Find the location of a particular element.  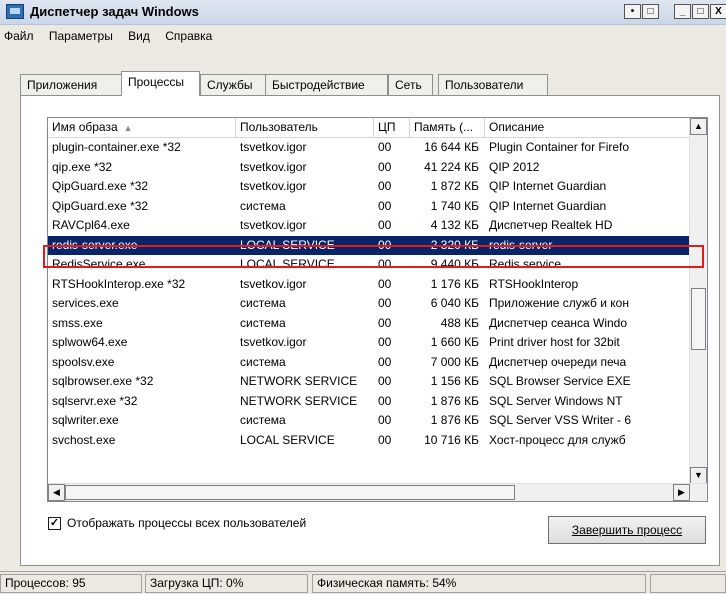

end-process-button: Завершить процесс is located at coordinates (627, 530).